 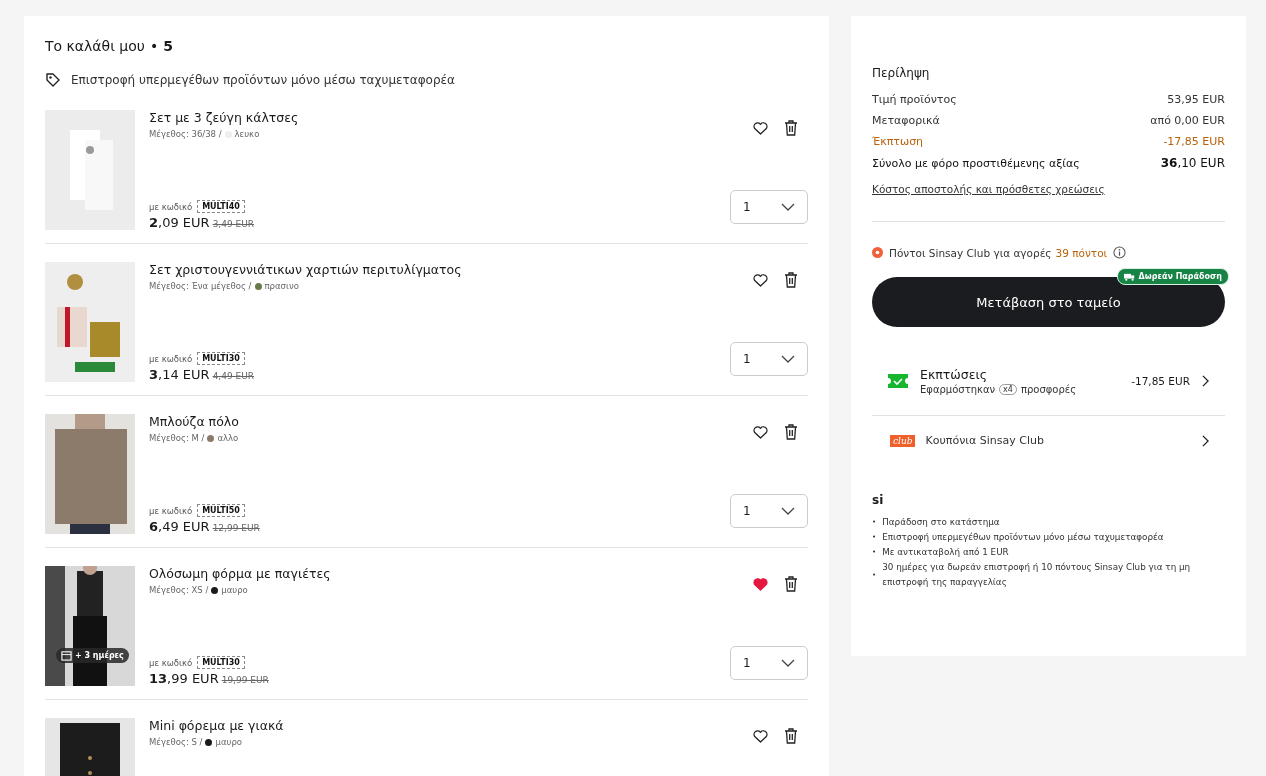 I want to click on old-price: 4,49 EUR, so click(x=233, y=376).